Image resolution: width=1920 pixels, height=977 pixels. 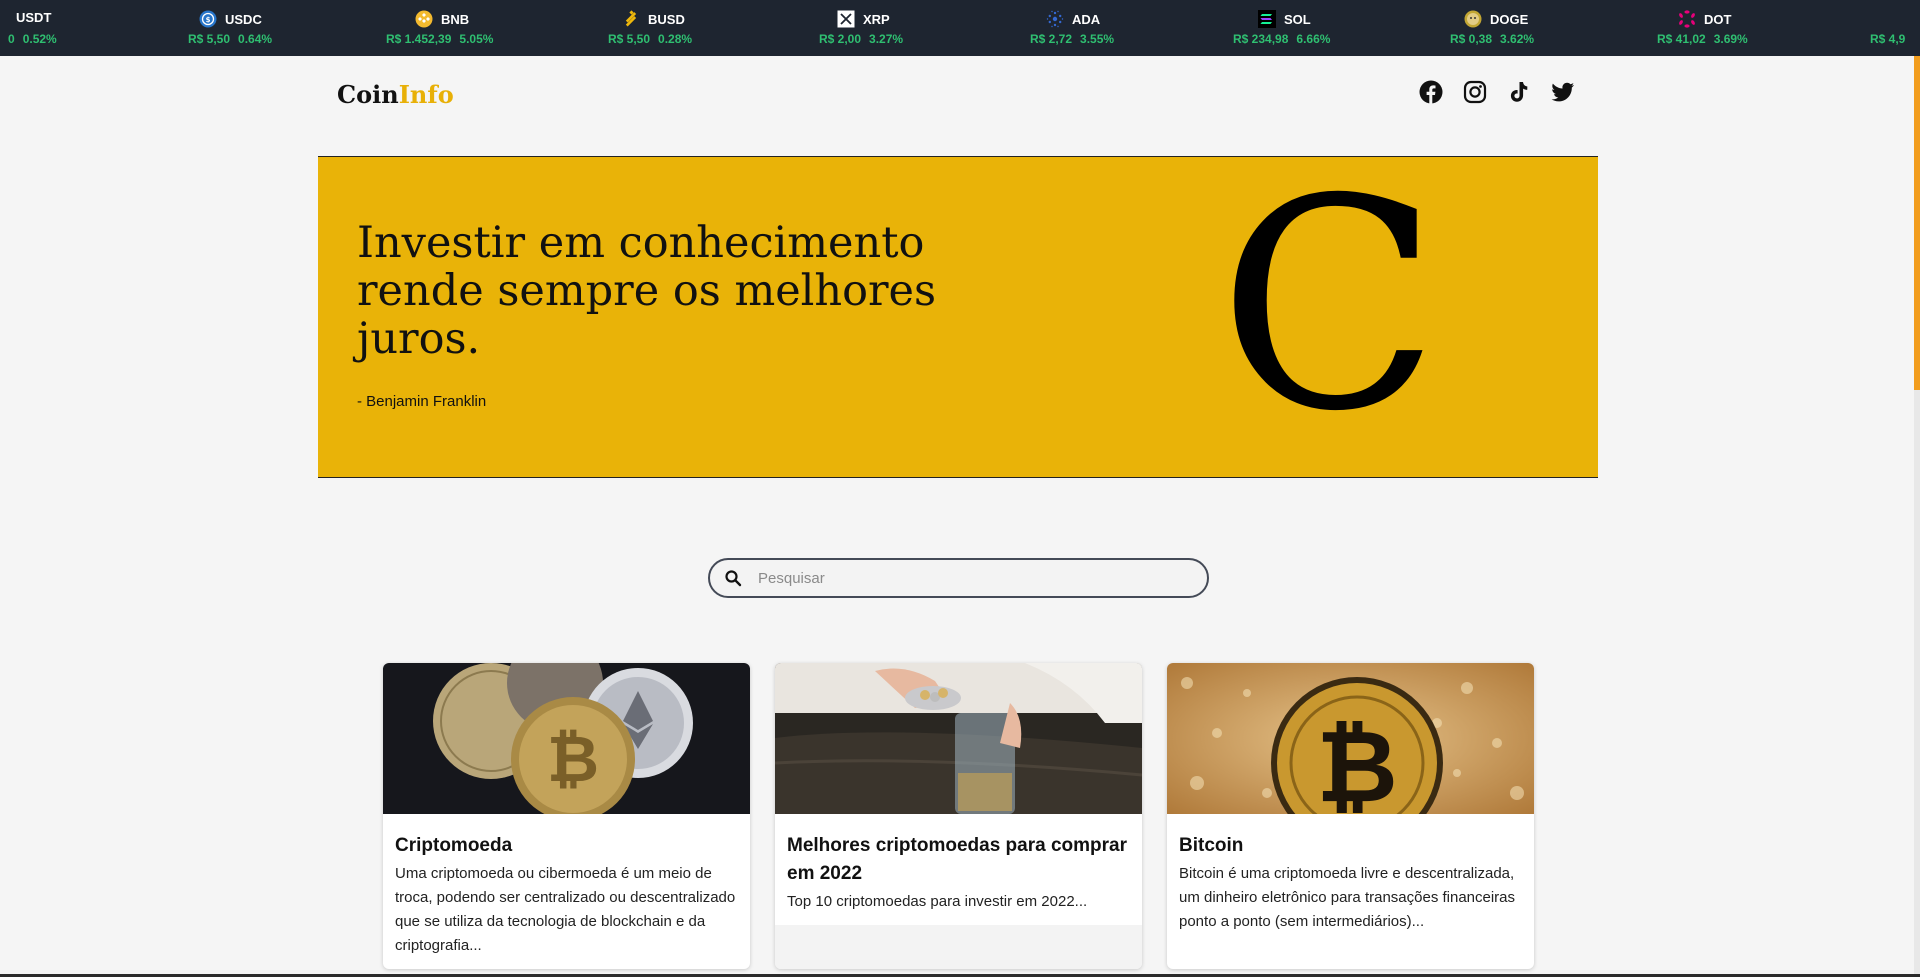 I want to click on search-bar, so click(x=958, y=578).